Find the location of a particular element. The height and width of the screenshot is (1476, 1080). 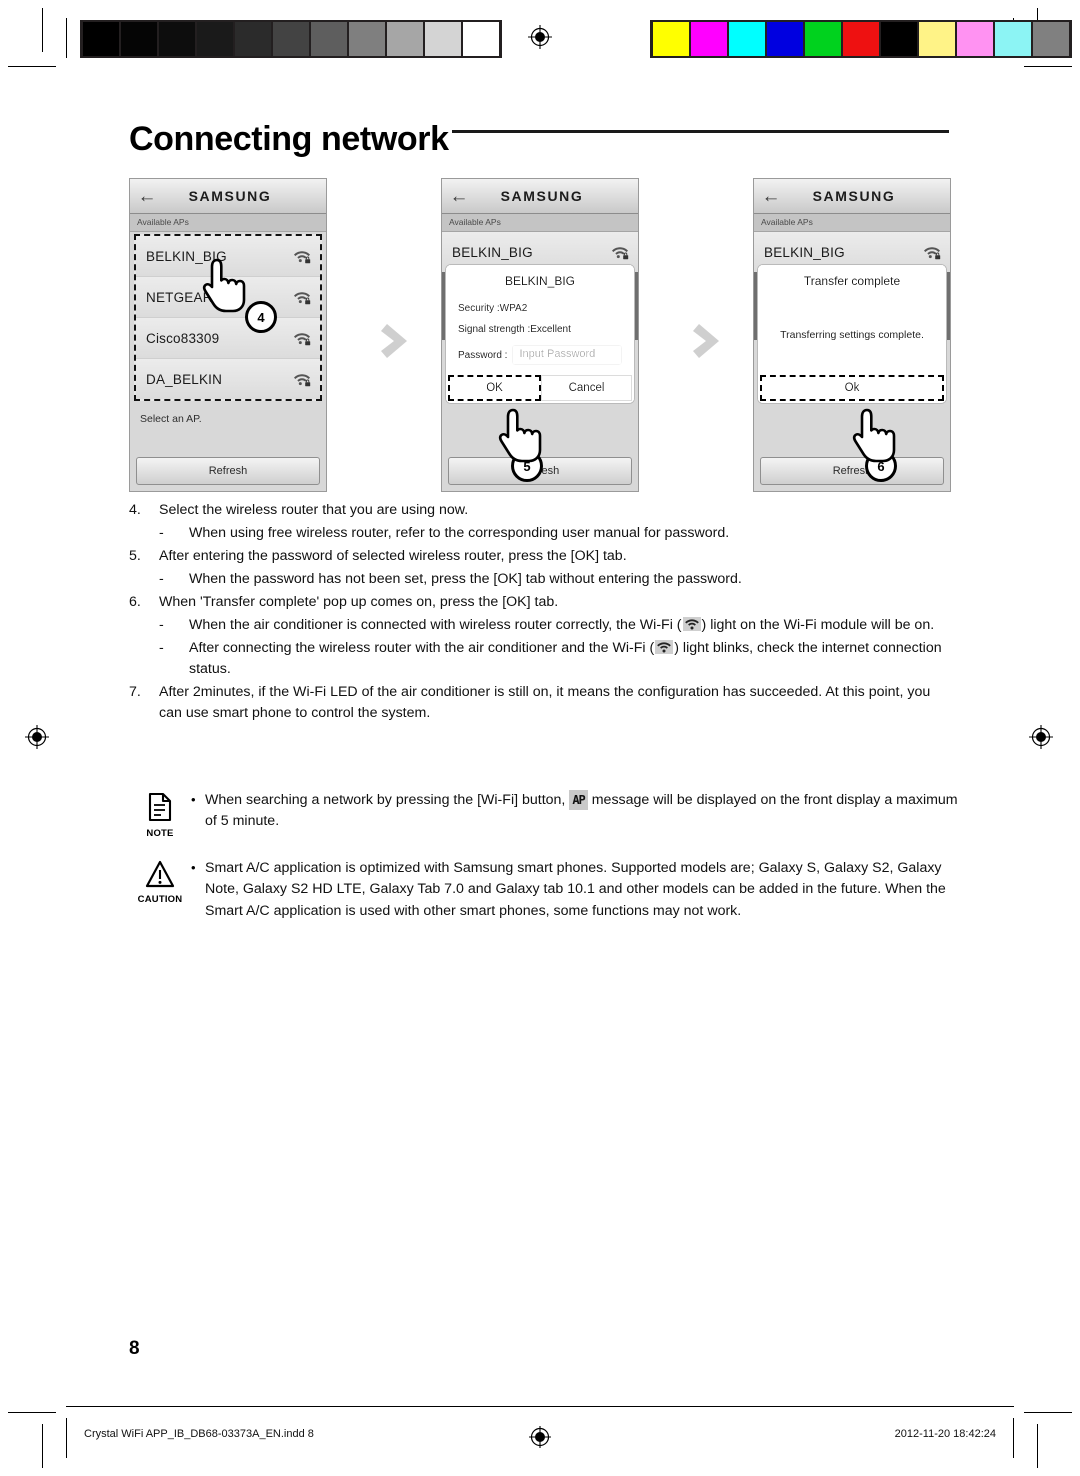

password-label: Password : is located at coordinates (483, 355).